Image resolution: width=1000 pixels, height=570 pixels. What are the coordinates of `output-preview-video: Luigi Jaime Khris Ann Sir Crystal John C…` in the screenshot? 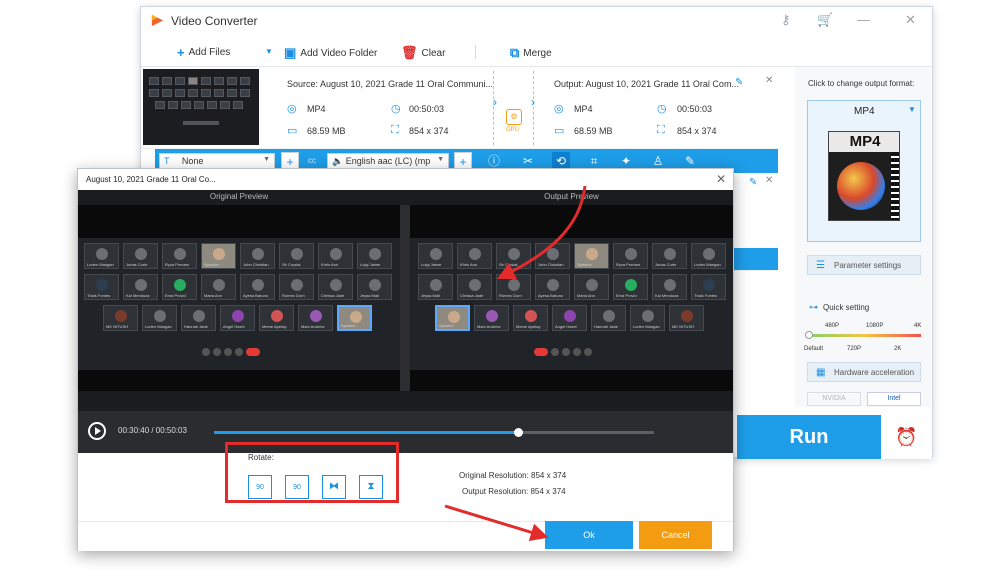 It's located at (571, 298).